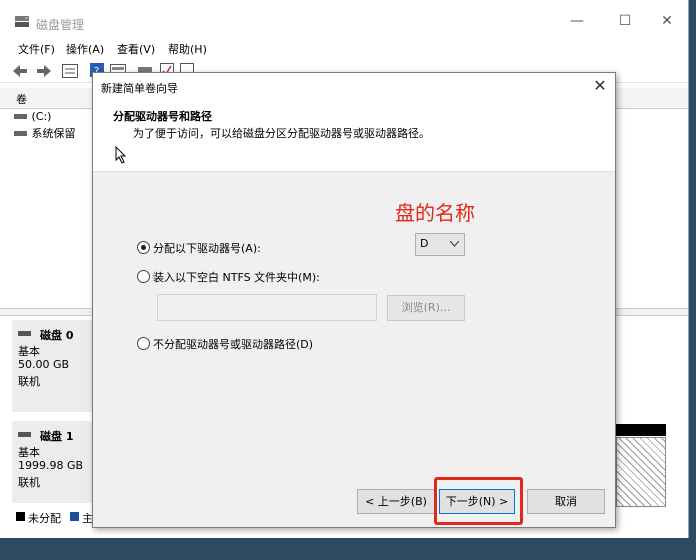 Image resolution: width=696 pixels, height=560 pixels. What do you see at coordinates (344, 18) in the screenshot?
I see `title-bar: 磁盘管理 — ☐ ✕` at bounding box center [344, 18].